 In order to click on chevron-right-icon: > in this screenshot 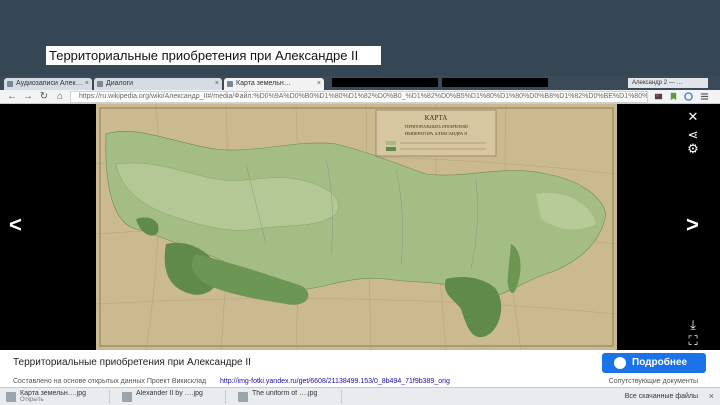, I will do `click(692, 225)`.